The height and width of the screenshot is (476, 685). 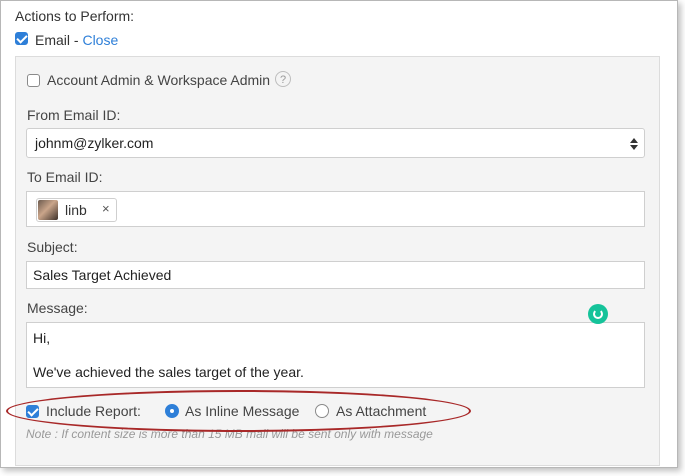 I want to click on attachment-radio, so click(x=322, y=411).